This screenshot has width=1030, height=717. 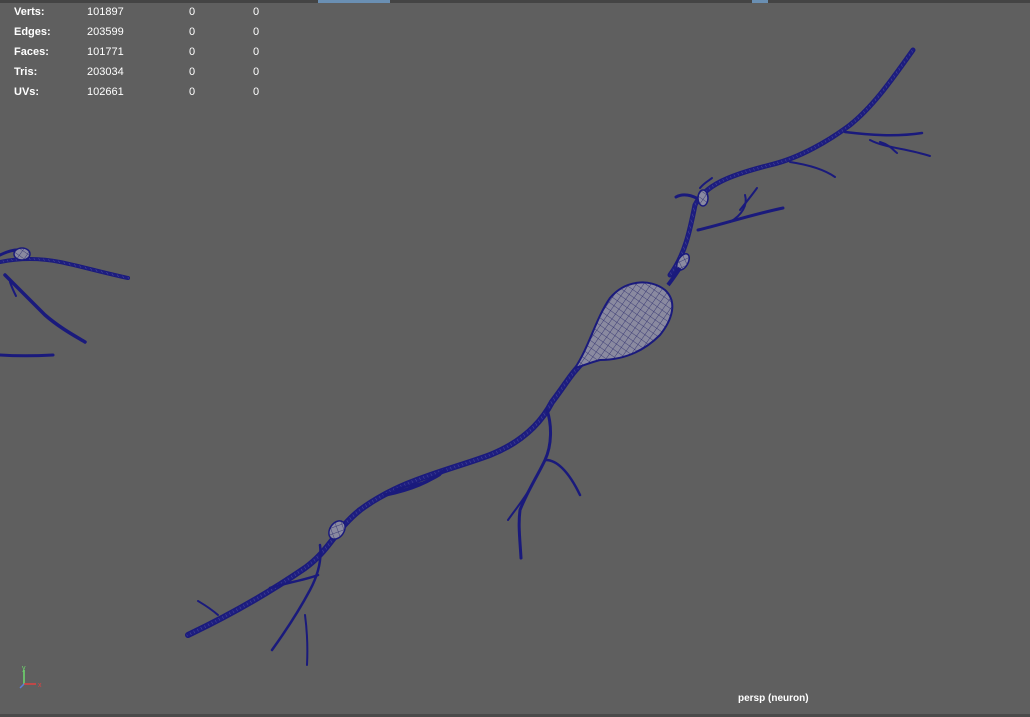 What do you see at coordinates (40, 685) in the screenshot?
I see `axis-x-label: x` at bounding box center [40, 685].